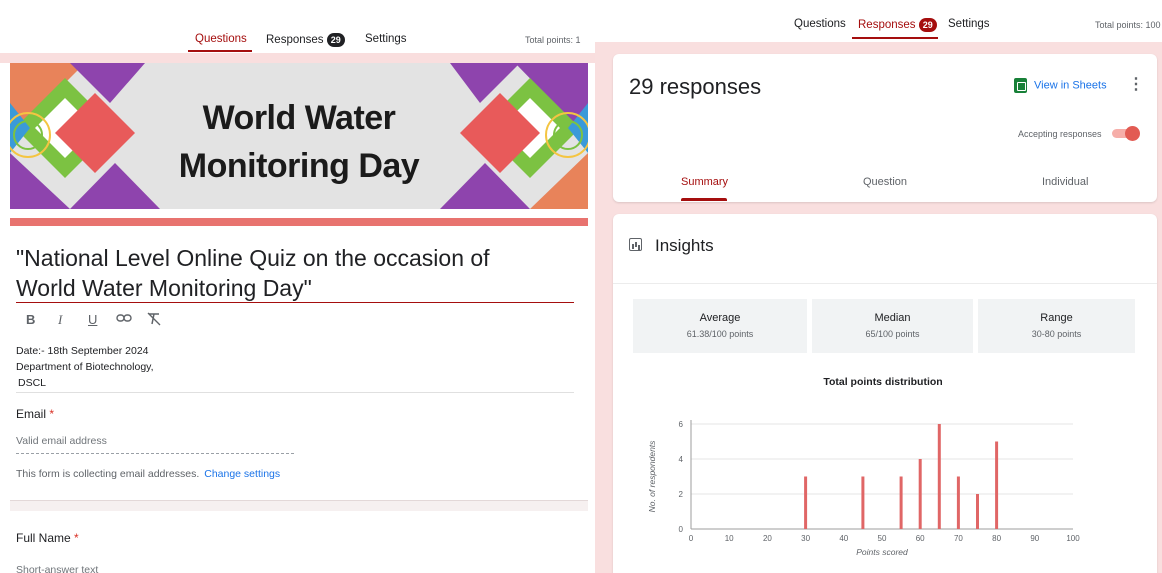  Describe the element at coordinates (1132, 133) in the screenshot. I see `toggle-knob` at that location.